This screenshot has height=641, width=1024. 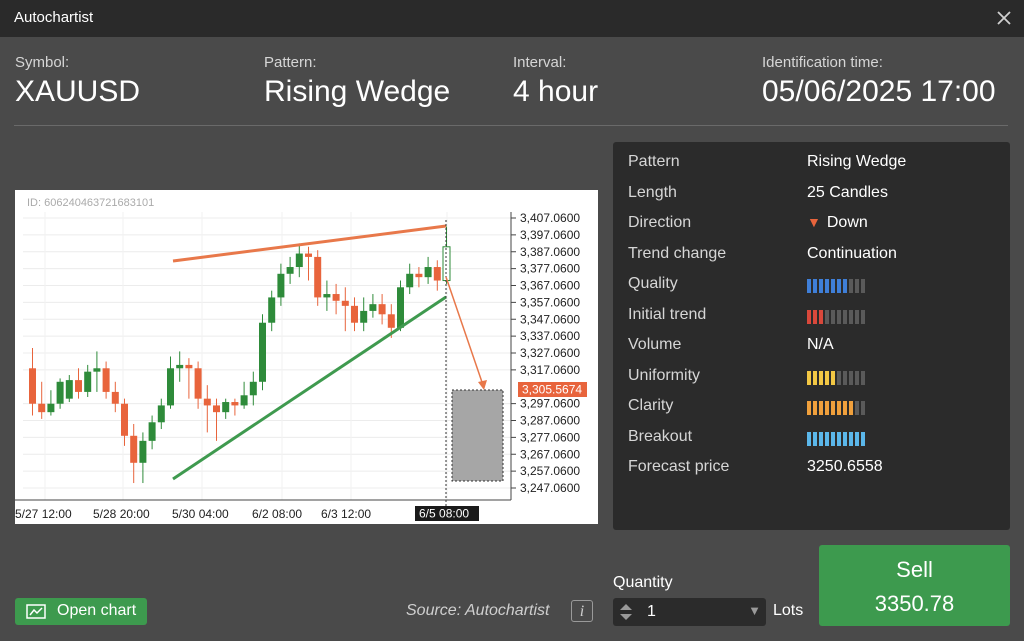 I want to click on forecast-arrow, so click(x=465, y=332).